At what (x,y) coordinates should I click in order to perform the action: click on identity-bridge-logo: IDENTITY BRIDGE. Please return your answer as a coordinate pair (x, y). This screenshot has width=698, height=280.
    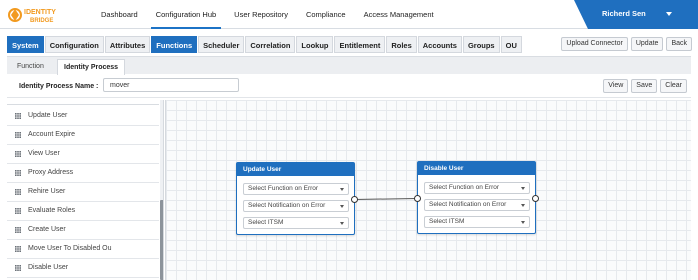
    Looking at the image, I should click on (43, 15).